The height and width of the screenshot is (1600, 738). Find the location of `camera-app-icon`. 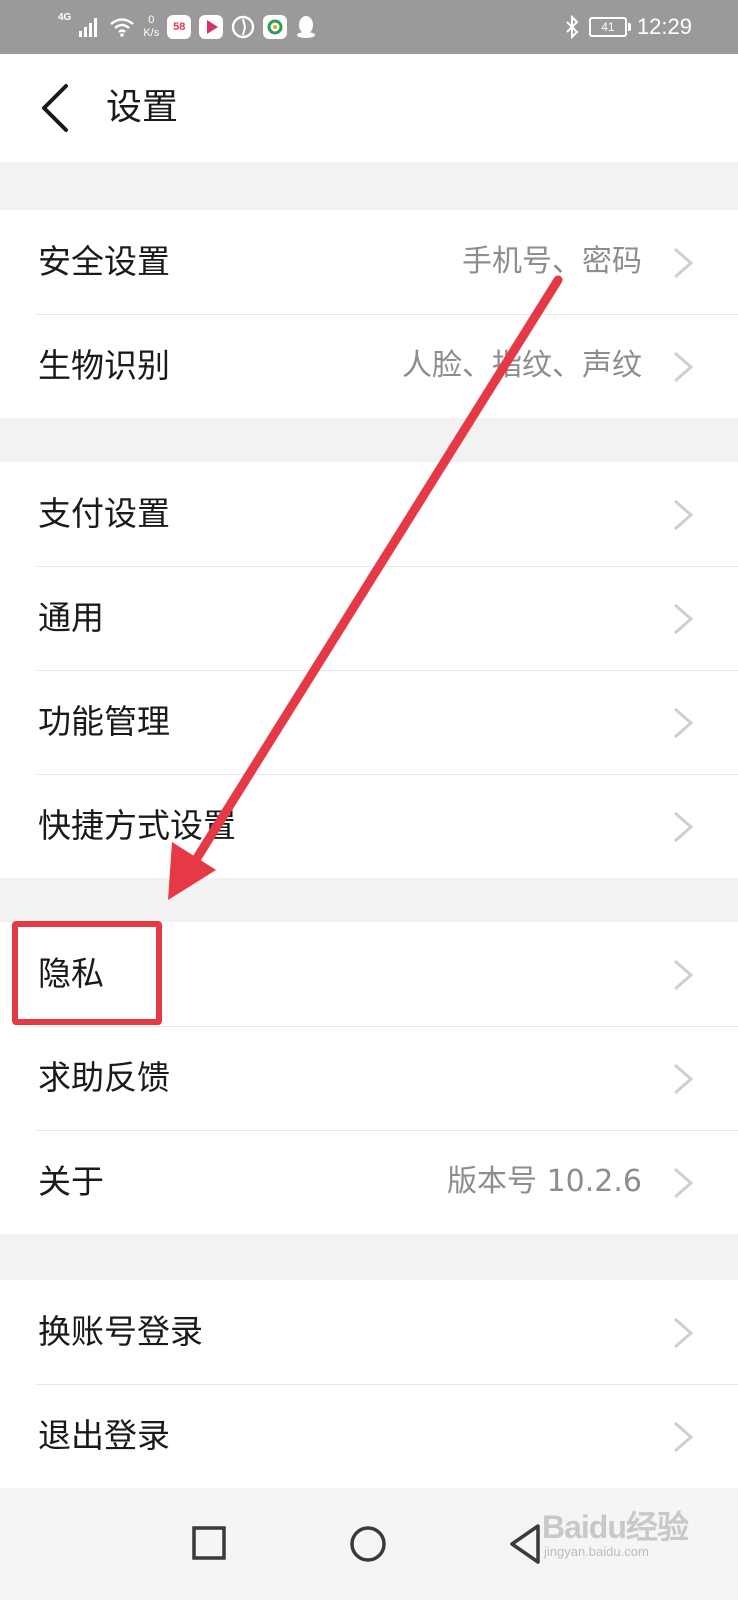

camera-app-icon is located at coordinates (275, 27).